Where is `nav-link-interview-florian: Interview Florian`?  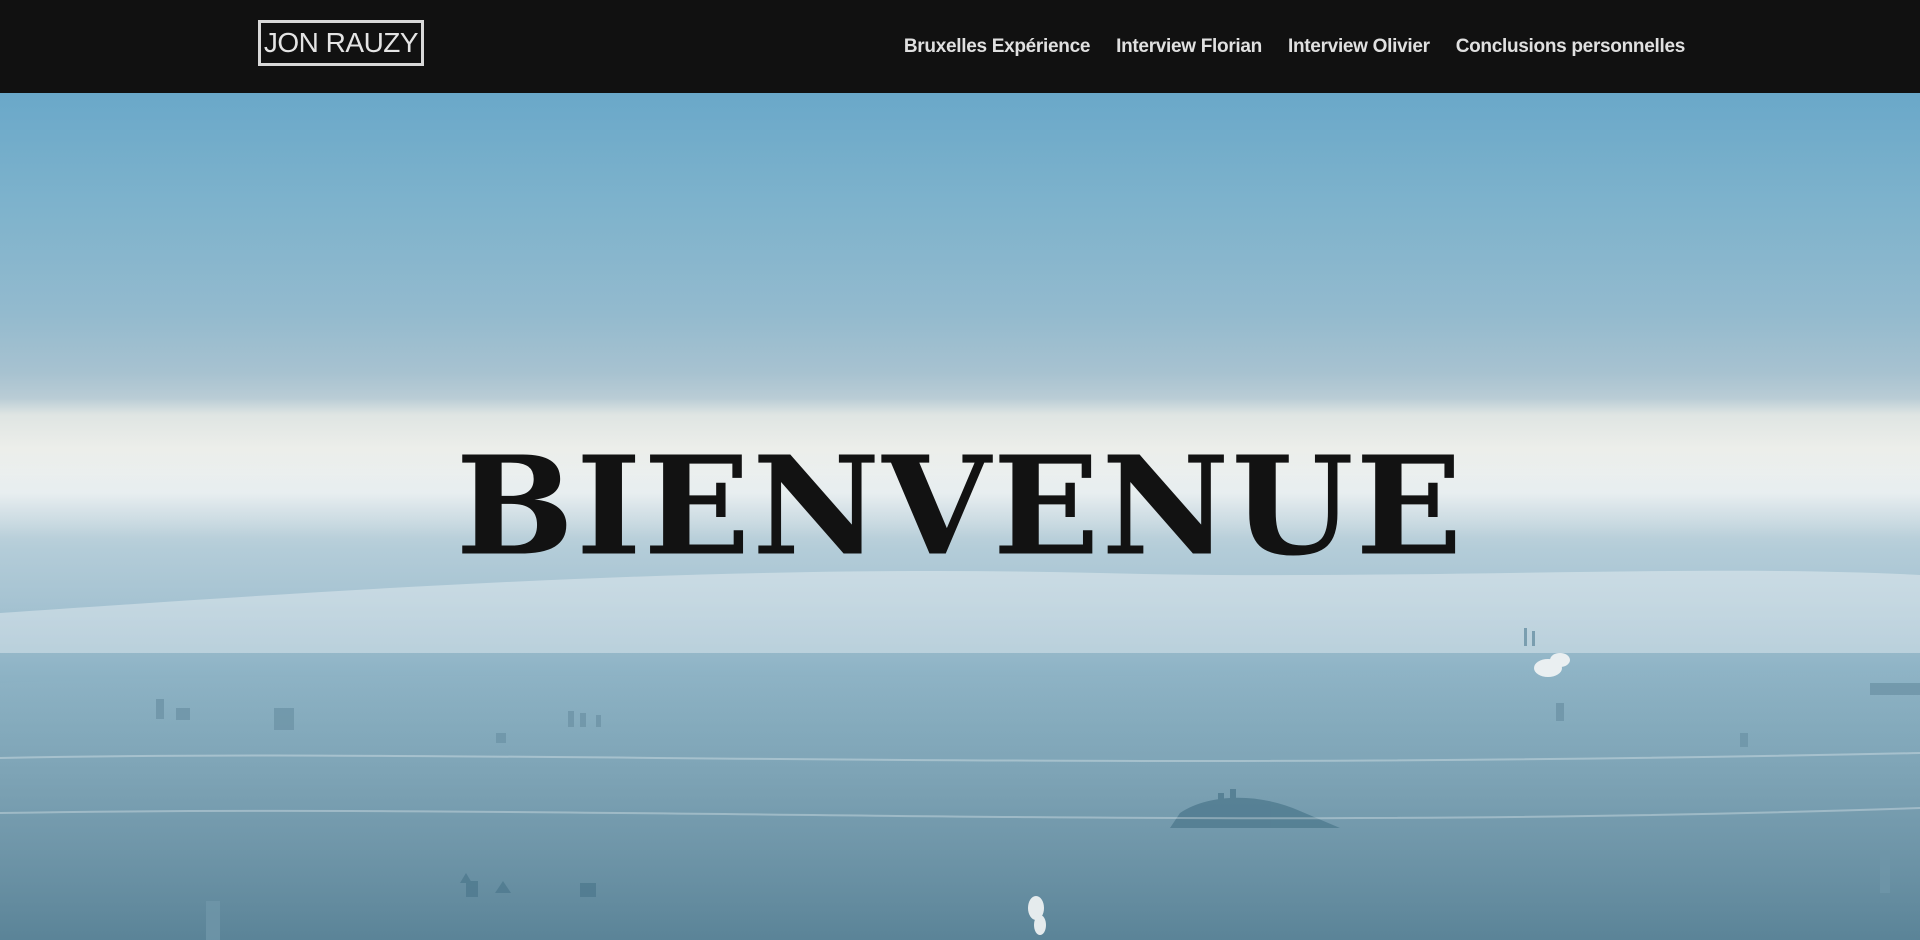
nav-link-interview-florian: Interview Florian is located at coordinates (1189, 47).